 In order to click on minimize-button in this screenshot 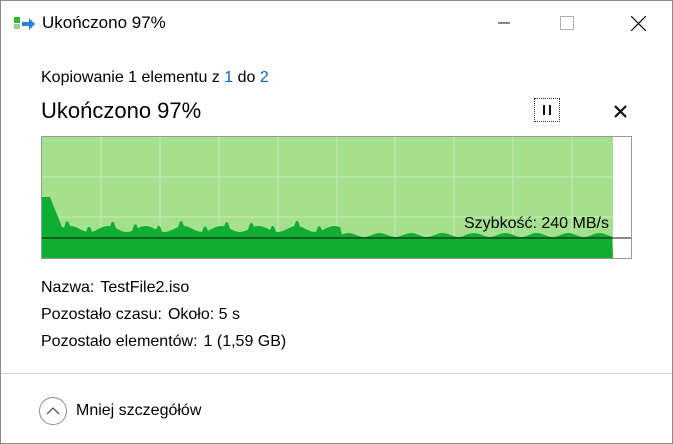, I will do `click(504, 23)`.